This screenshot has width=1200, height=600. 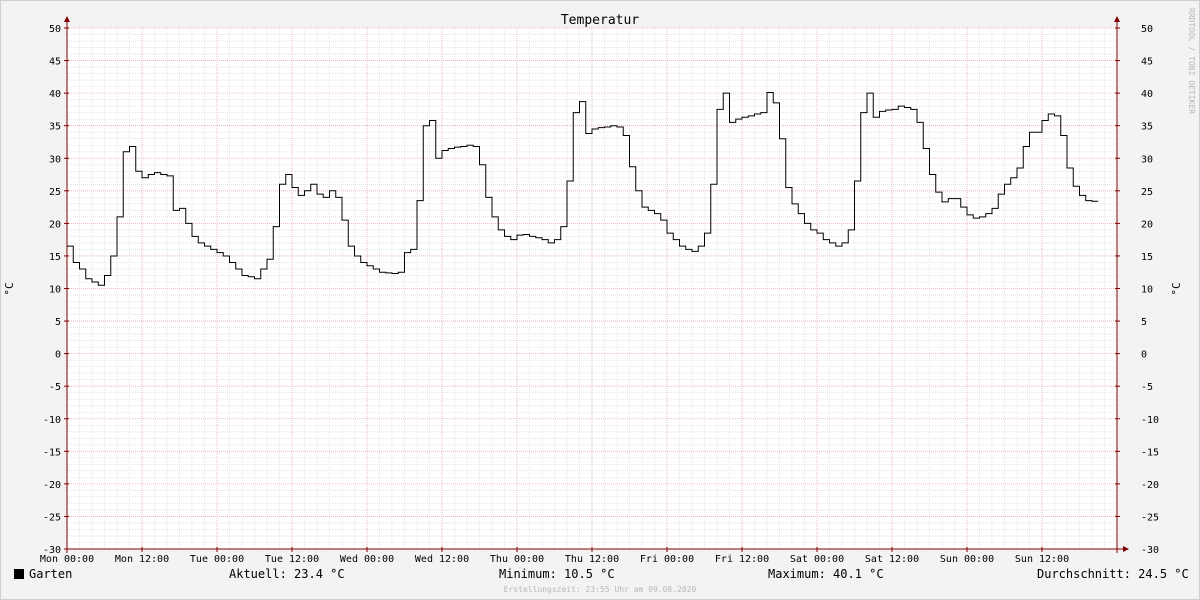 I want to click on y-tick-labels-left: 50454035302520151050-5-10-15-20-25-30, so click(x=52, y=290).